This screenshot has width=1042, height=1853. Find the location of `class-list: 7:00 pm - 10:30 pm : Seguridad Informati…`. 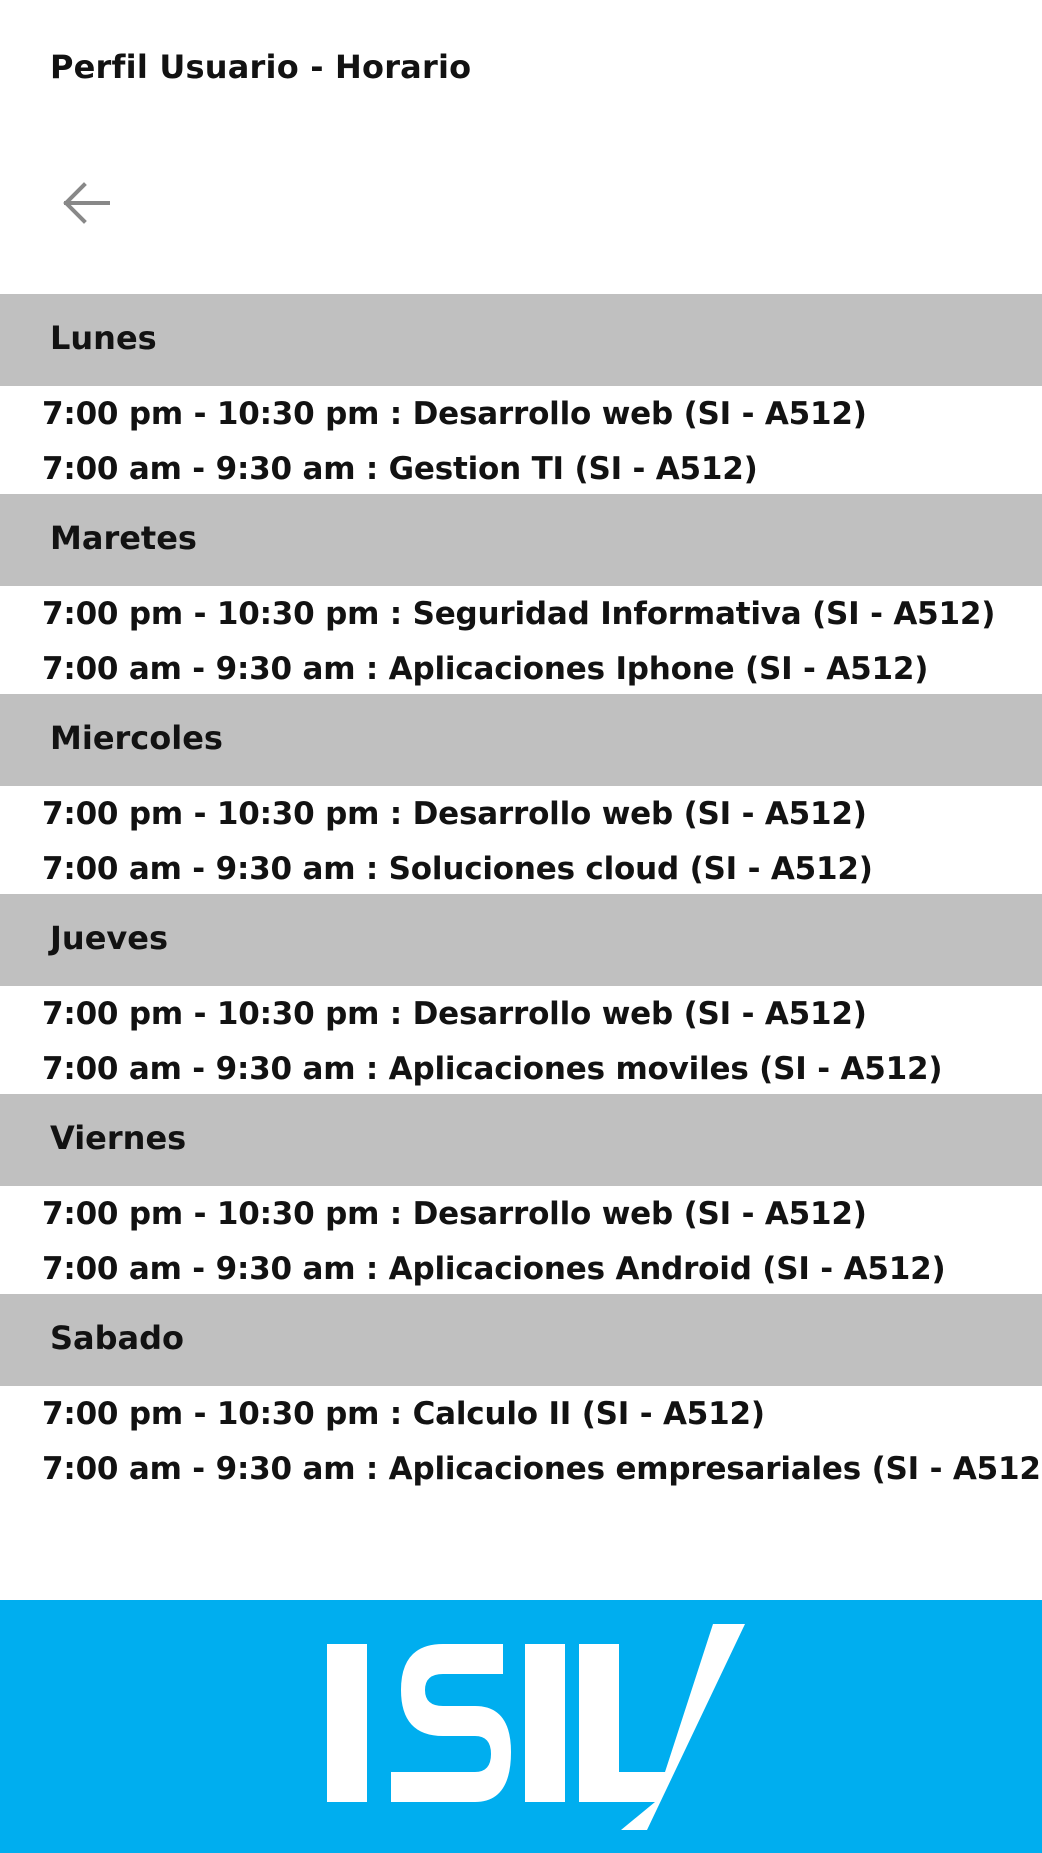

class-list: 7:00 pm - 10:30 pm : Seguridad Informati… is located at coordinates (521, 640).